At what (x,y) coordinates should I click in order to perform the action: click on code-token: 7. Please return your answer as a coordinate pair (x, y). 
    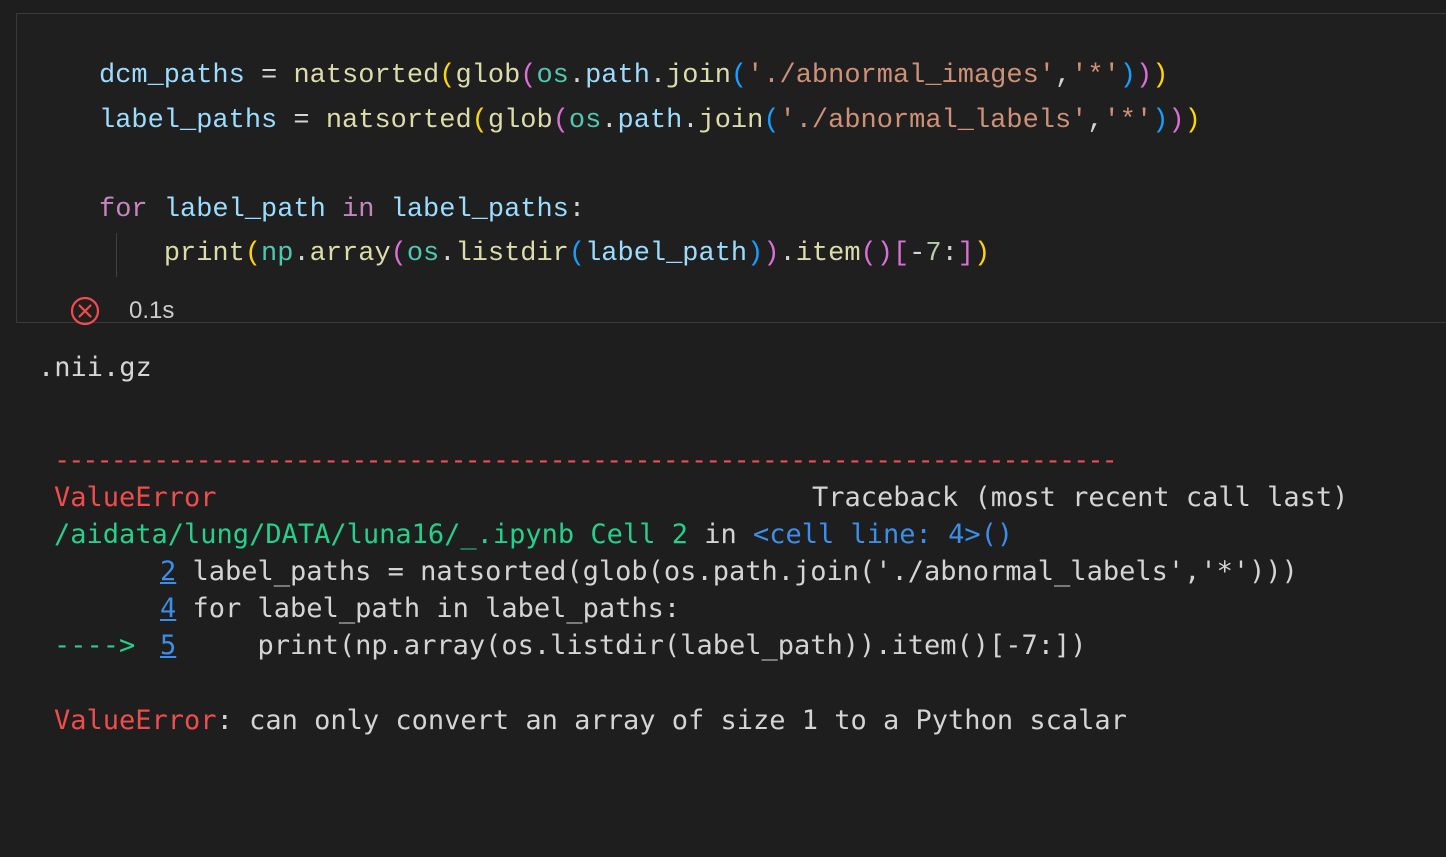
    Looking at the image, I should click on (933, 254).